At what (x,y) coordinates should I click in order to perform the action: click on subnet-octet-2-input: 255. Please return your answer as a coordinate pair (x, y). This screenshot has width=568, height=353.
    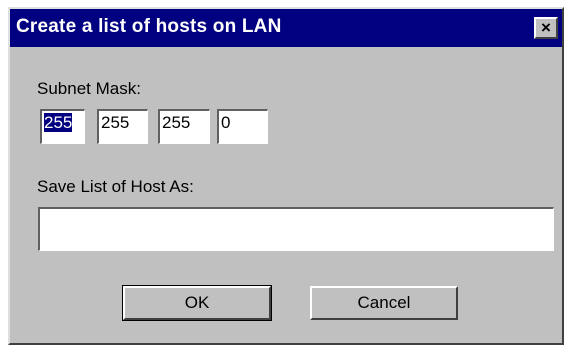
    Looking at the image, I should click on (122, 126).